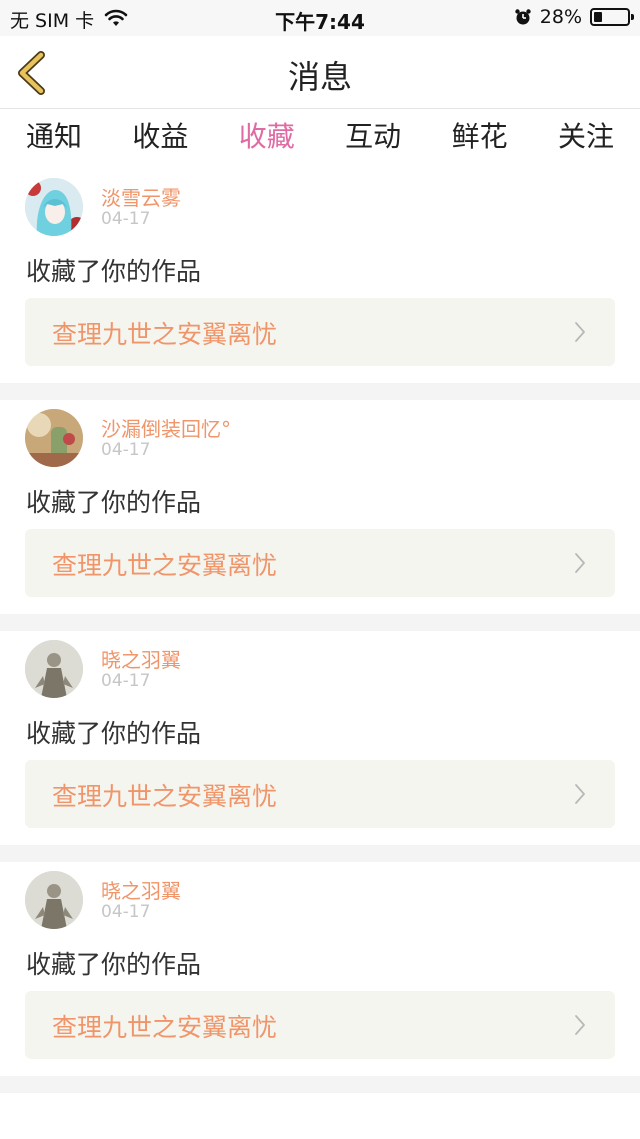 This screenshot has height=1139, width=640. I want to click on alarm-icon, so click(523, 17).